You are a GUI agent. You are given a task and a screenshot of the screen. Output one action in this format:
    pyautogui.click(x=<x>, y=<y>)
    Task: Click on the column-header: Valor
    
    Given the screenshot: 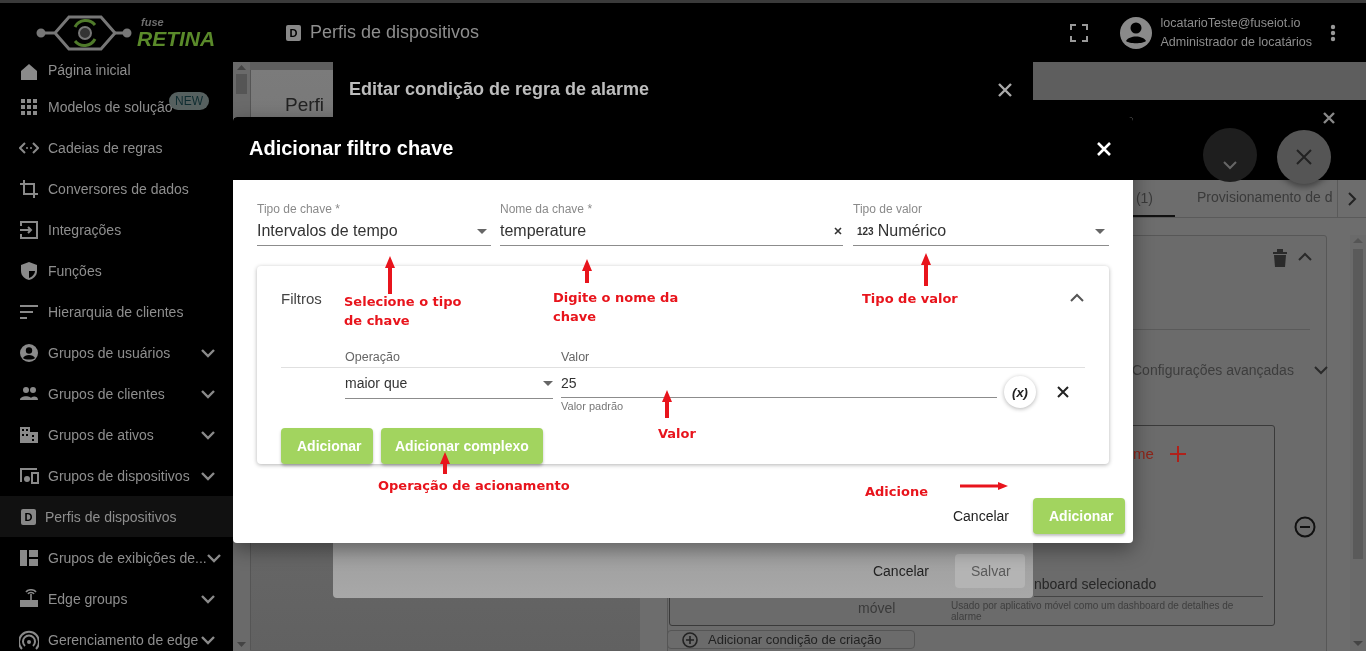 What is the action you would take?
    pyautogui.click(x=575, y=357)
    